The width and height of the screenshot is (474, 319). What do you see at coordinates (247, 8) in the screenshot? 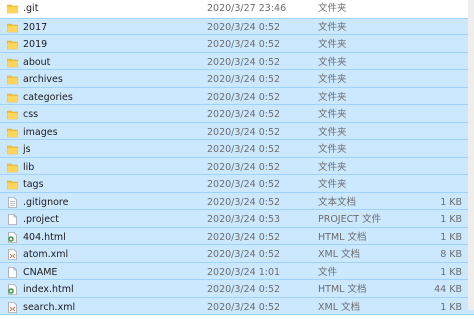
I see `file-modified-date: 2020/3/27 23:46` at bounding box center [247, 8].